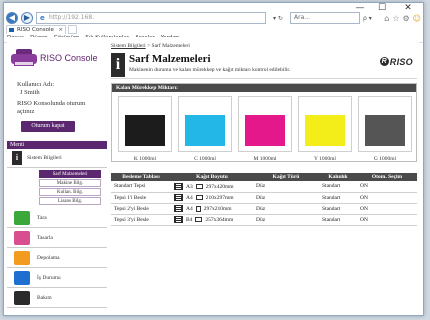  What do you see at coordinates (213, 29) in the screenshot?
I see `tab-row: RISO Console ×` at bounding box center [213, 29].